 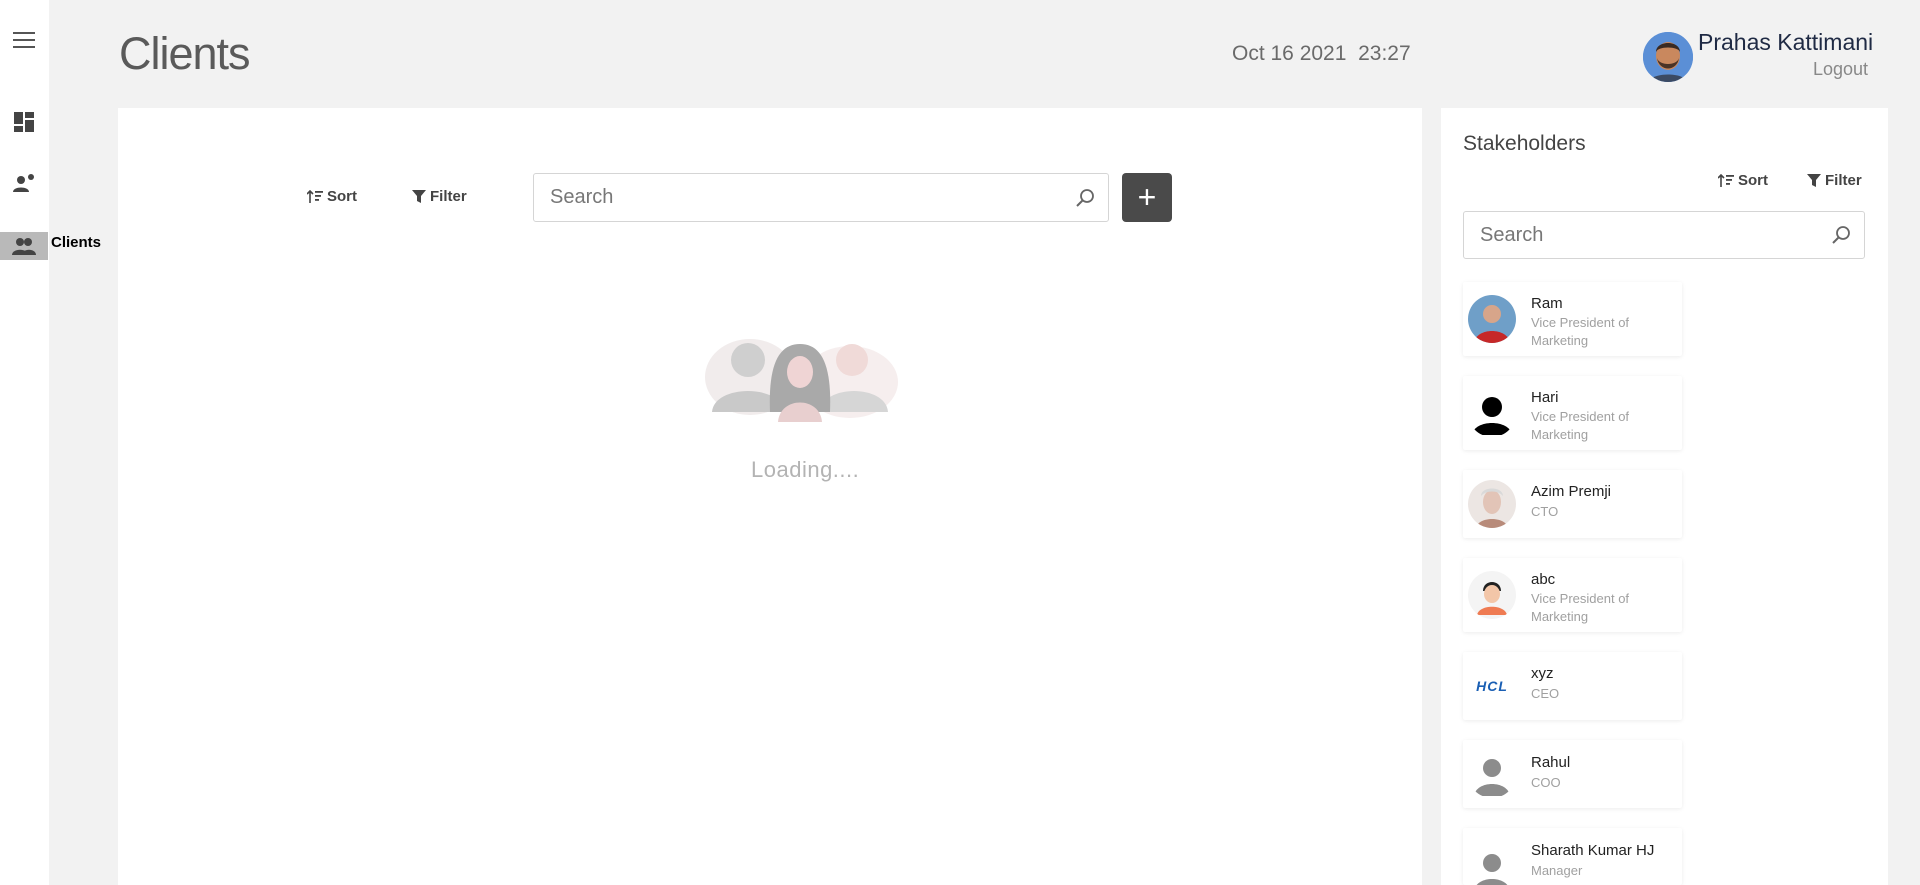 What do you see at coordinates (24, 246) in the screenshot?
I see `people-icon` at bounding box center [24, 246].